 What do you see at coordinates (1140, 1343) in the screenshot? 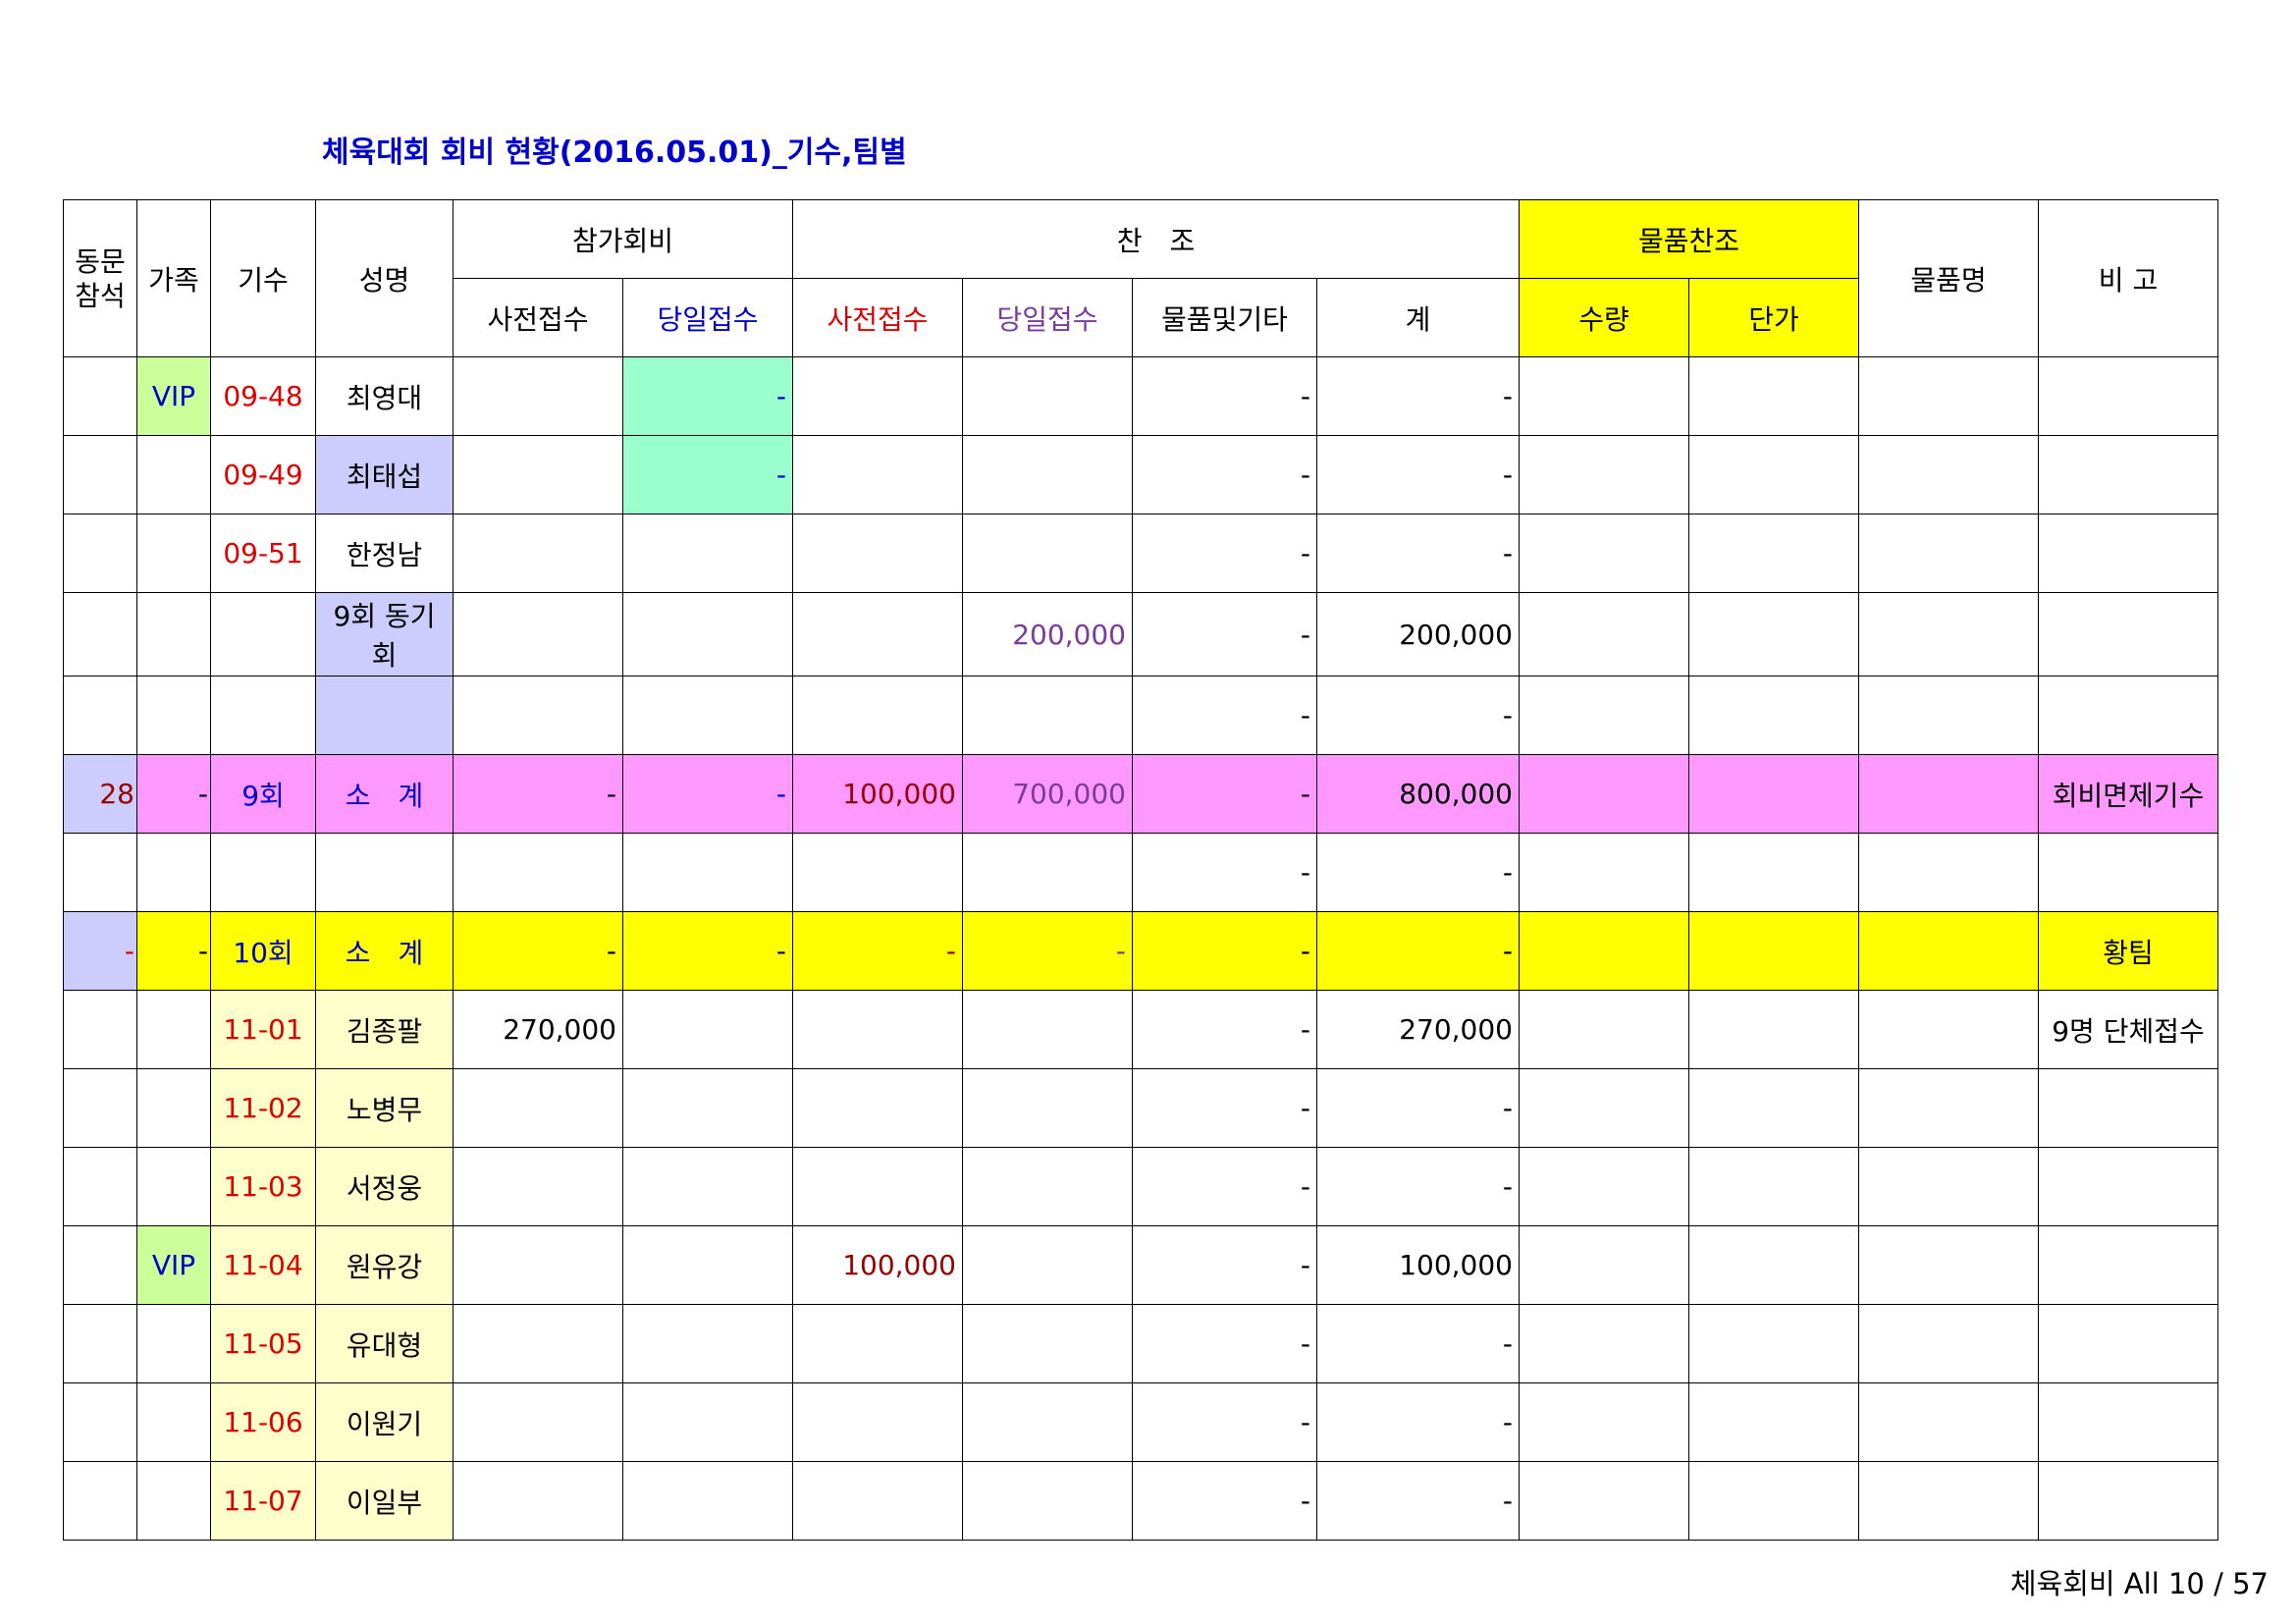
I see `table-row: 11-05 유대형 - -` at bounding box center [1140, 1343].